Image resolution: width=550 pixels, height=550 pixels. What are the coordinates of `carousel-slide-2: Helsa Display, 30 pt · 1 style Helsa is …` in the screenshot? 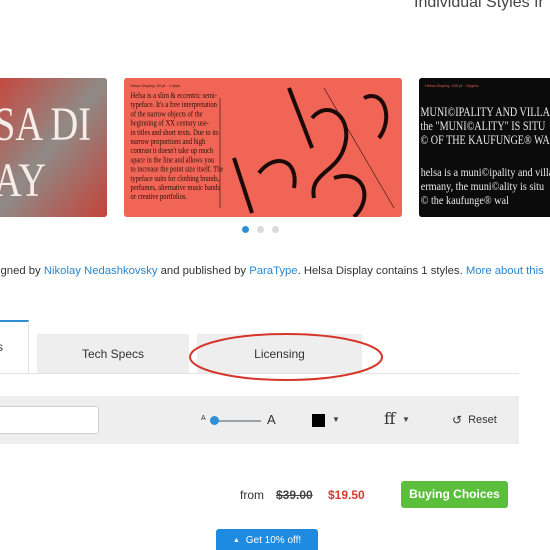 It's located at (263, 147).